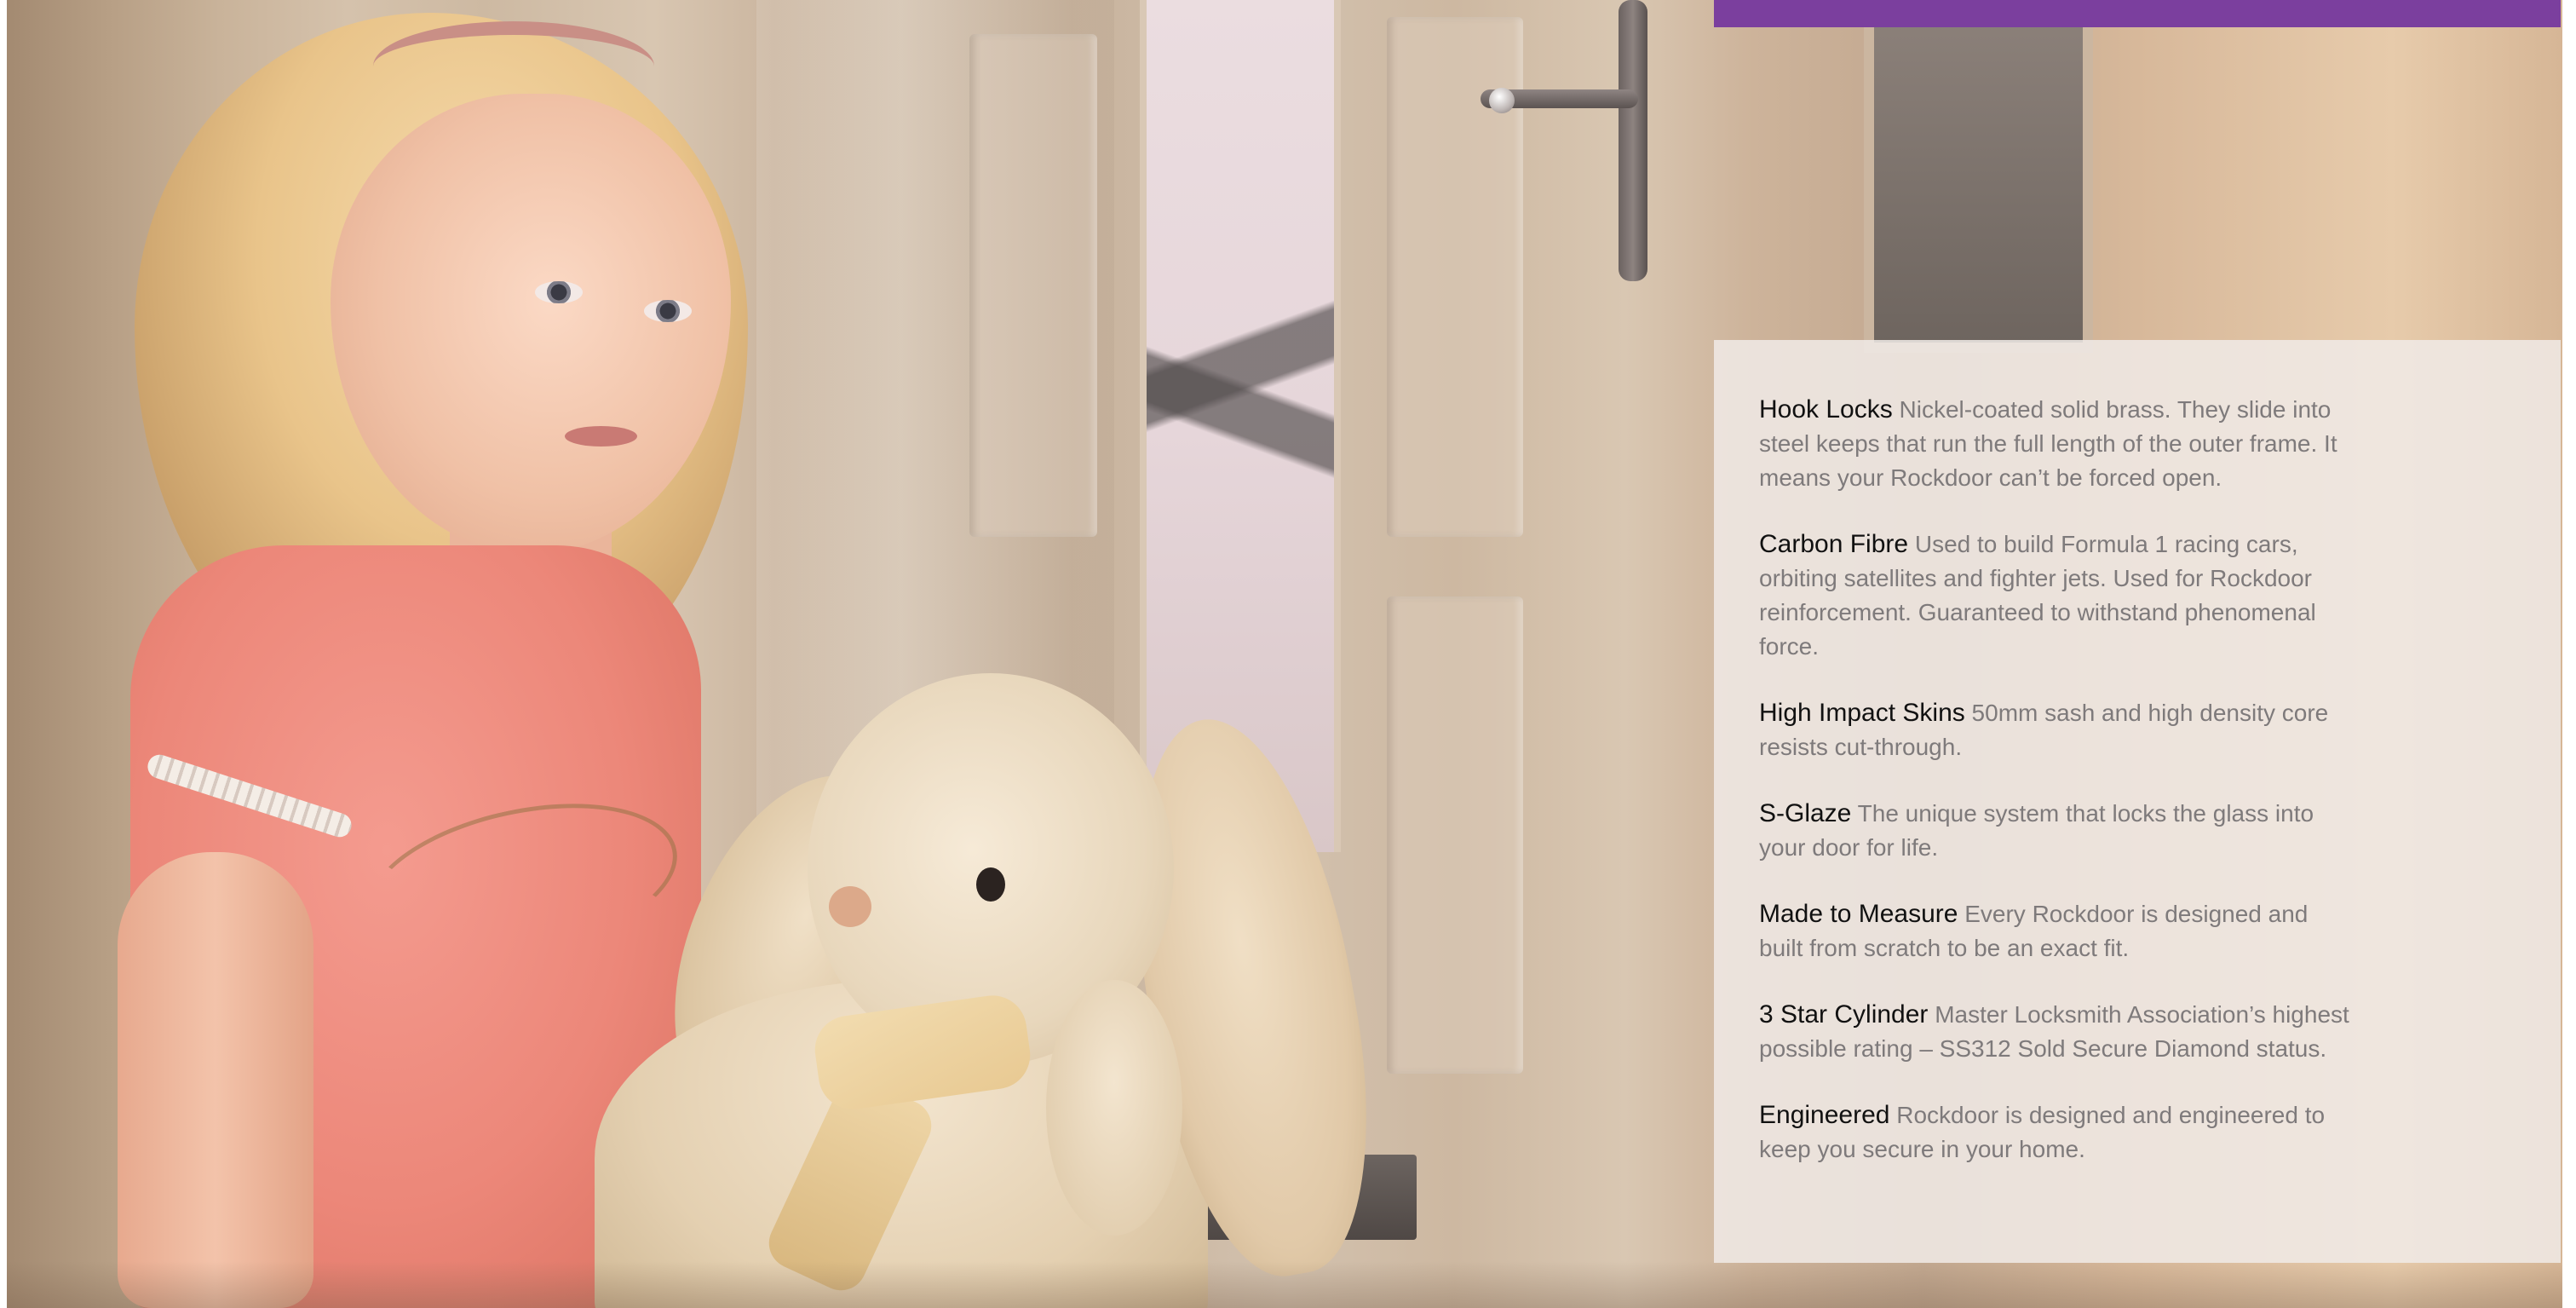 Image resolution: width=2576 pixels, height=1308 pixels. What do you see at coordinates (1502, 100) in the screenshot?
I see `door-handle-knob` at bounding box center [1502, 100].